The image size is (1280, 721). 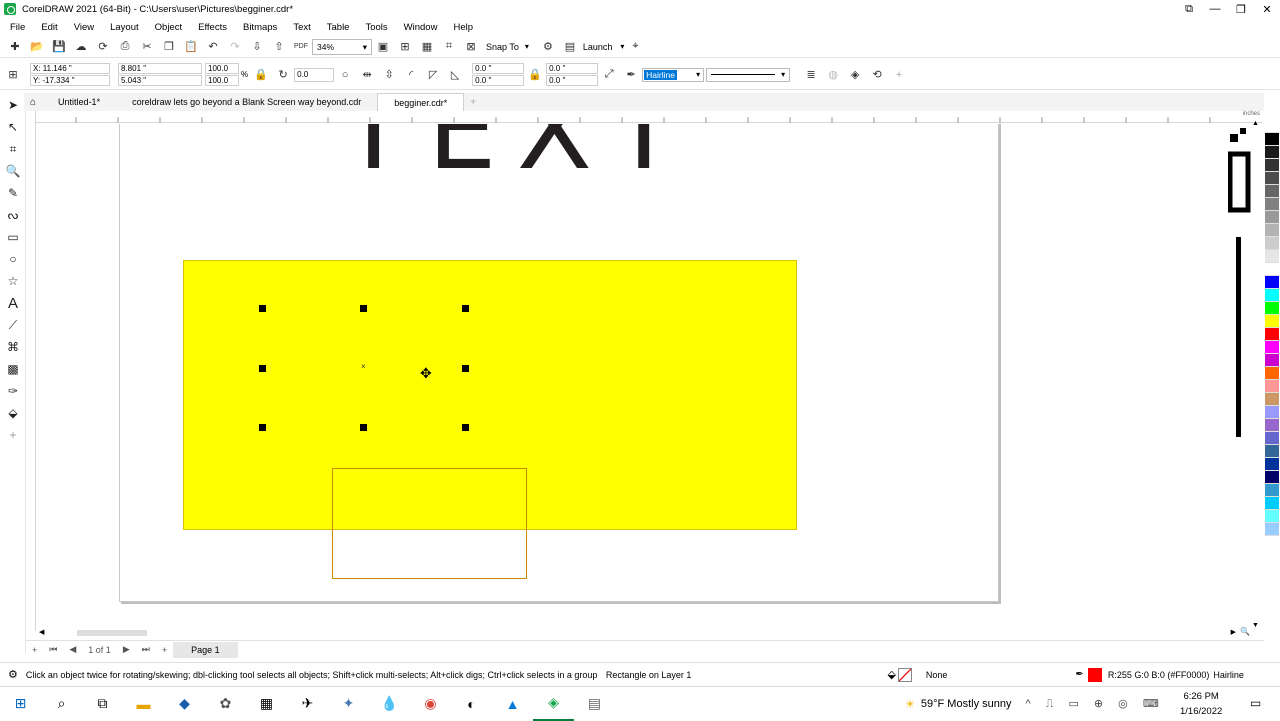 I want to click on mirror-horizontal-icon: ⇹, so click(x=367, y=75).